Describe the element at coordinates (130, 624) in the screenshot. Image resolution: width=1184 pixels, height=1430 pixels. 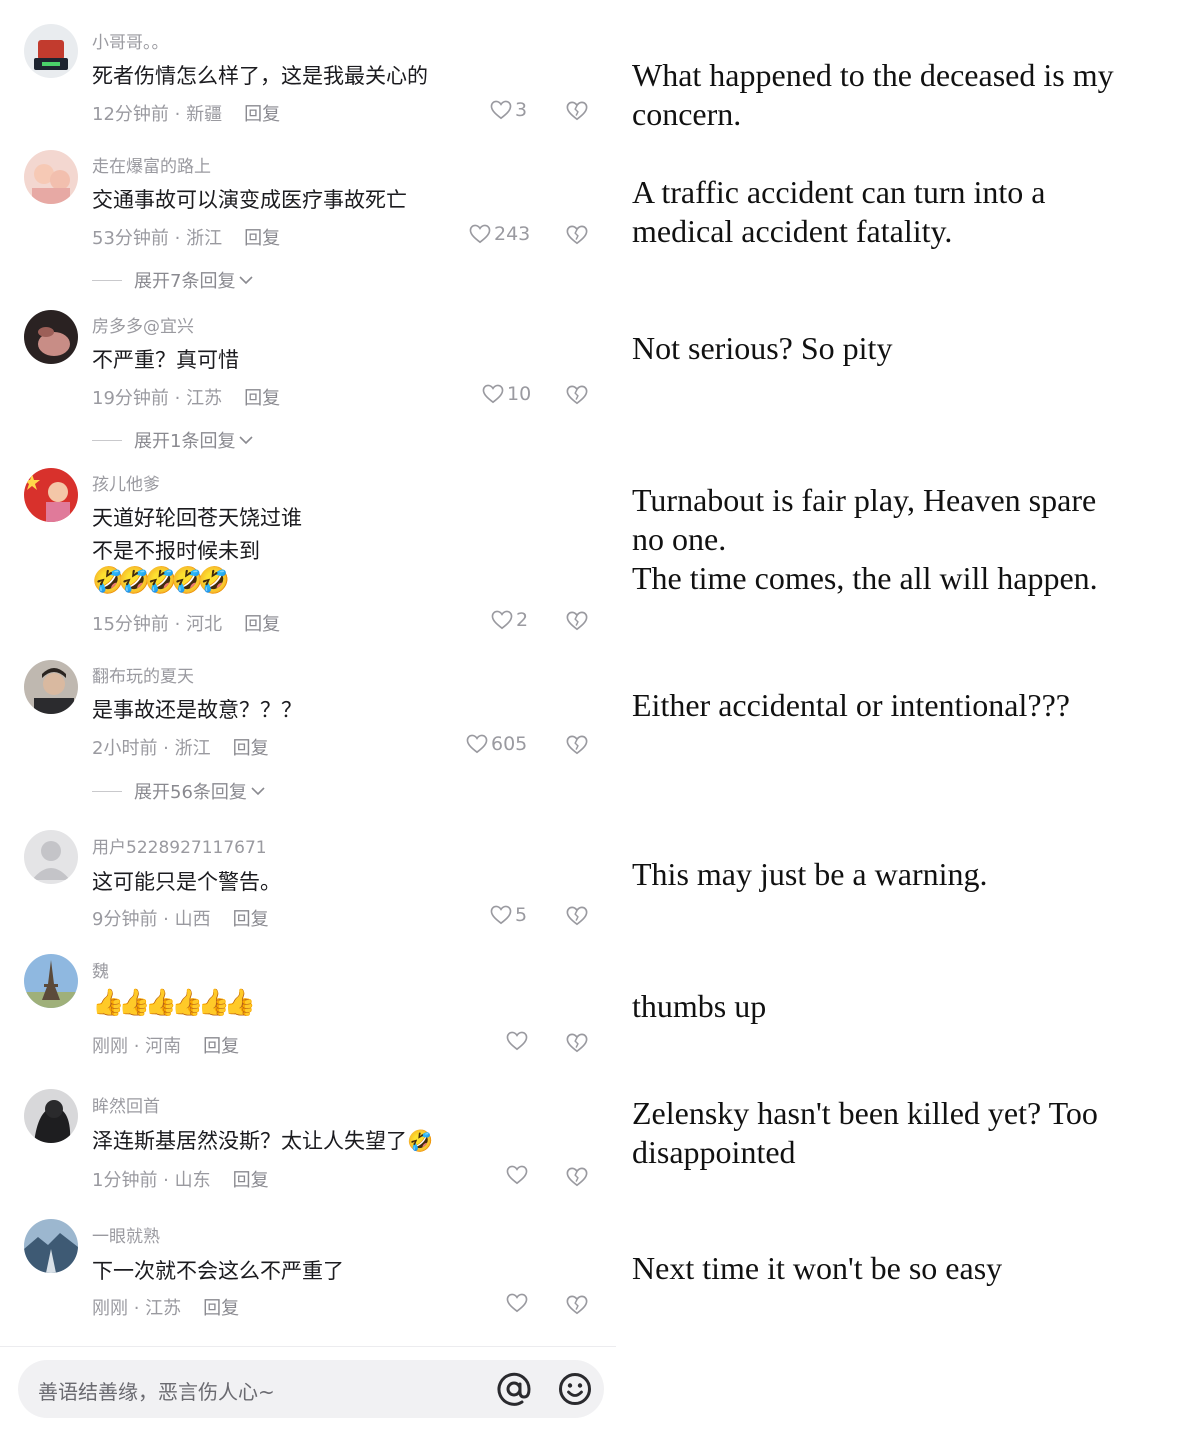
I see `comment-time: 15分钟前` at that location.